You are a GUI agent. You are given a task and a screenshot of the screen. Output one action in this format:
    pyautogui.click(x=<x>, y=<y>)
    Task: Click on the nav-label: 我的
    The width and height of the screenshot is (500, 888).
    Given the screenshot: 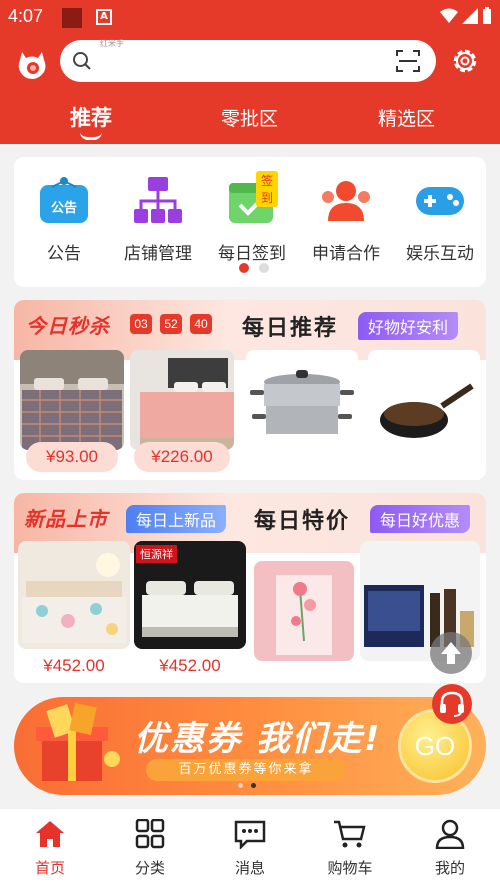 What is the action you would take?
    pyautogui.click(x=449, y=868)
    